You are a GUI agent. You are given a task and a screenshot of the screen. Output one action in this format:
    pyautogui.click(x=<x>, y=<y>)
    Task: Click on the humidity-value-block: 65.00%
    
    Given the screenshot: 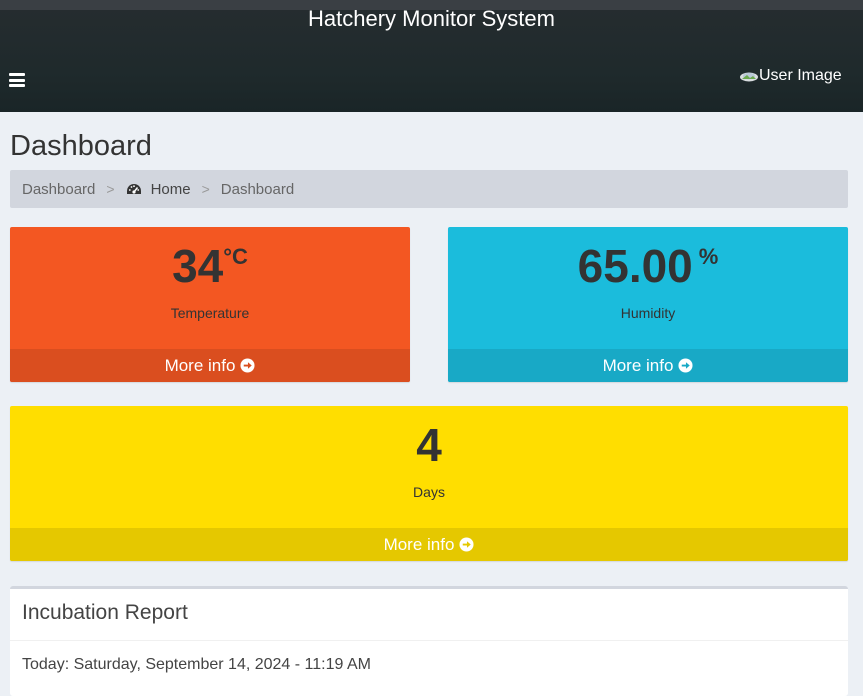 What is the action you would take?
    pyautogui.click(x=648, y=266)
    